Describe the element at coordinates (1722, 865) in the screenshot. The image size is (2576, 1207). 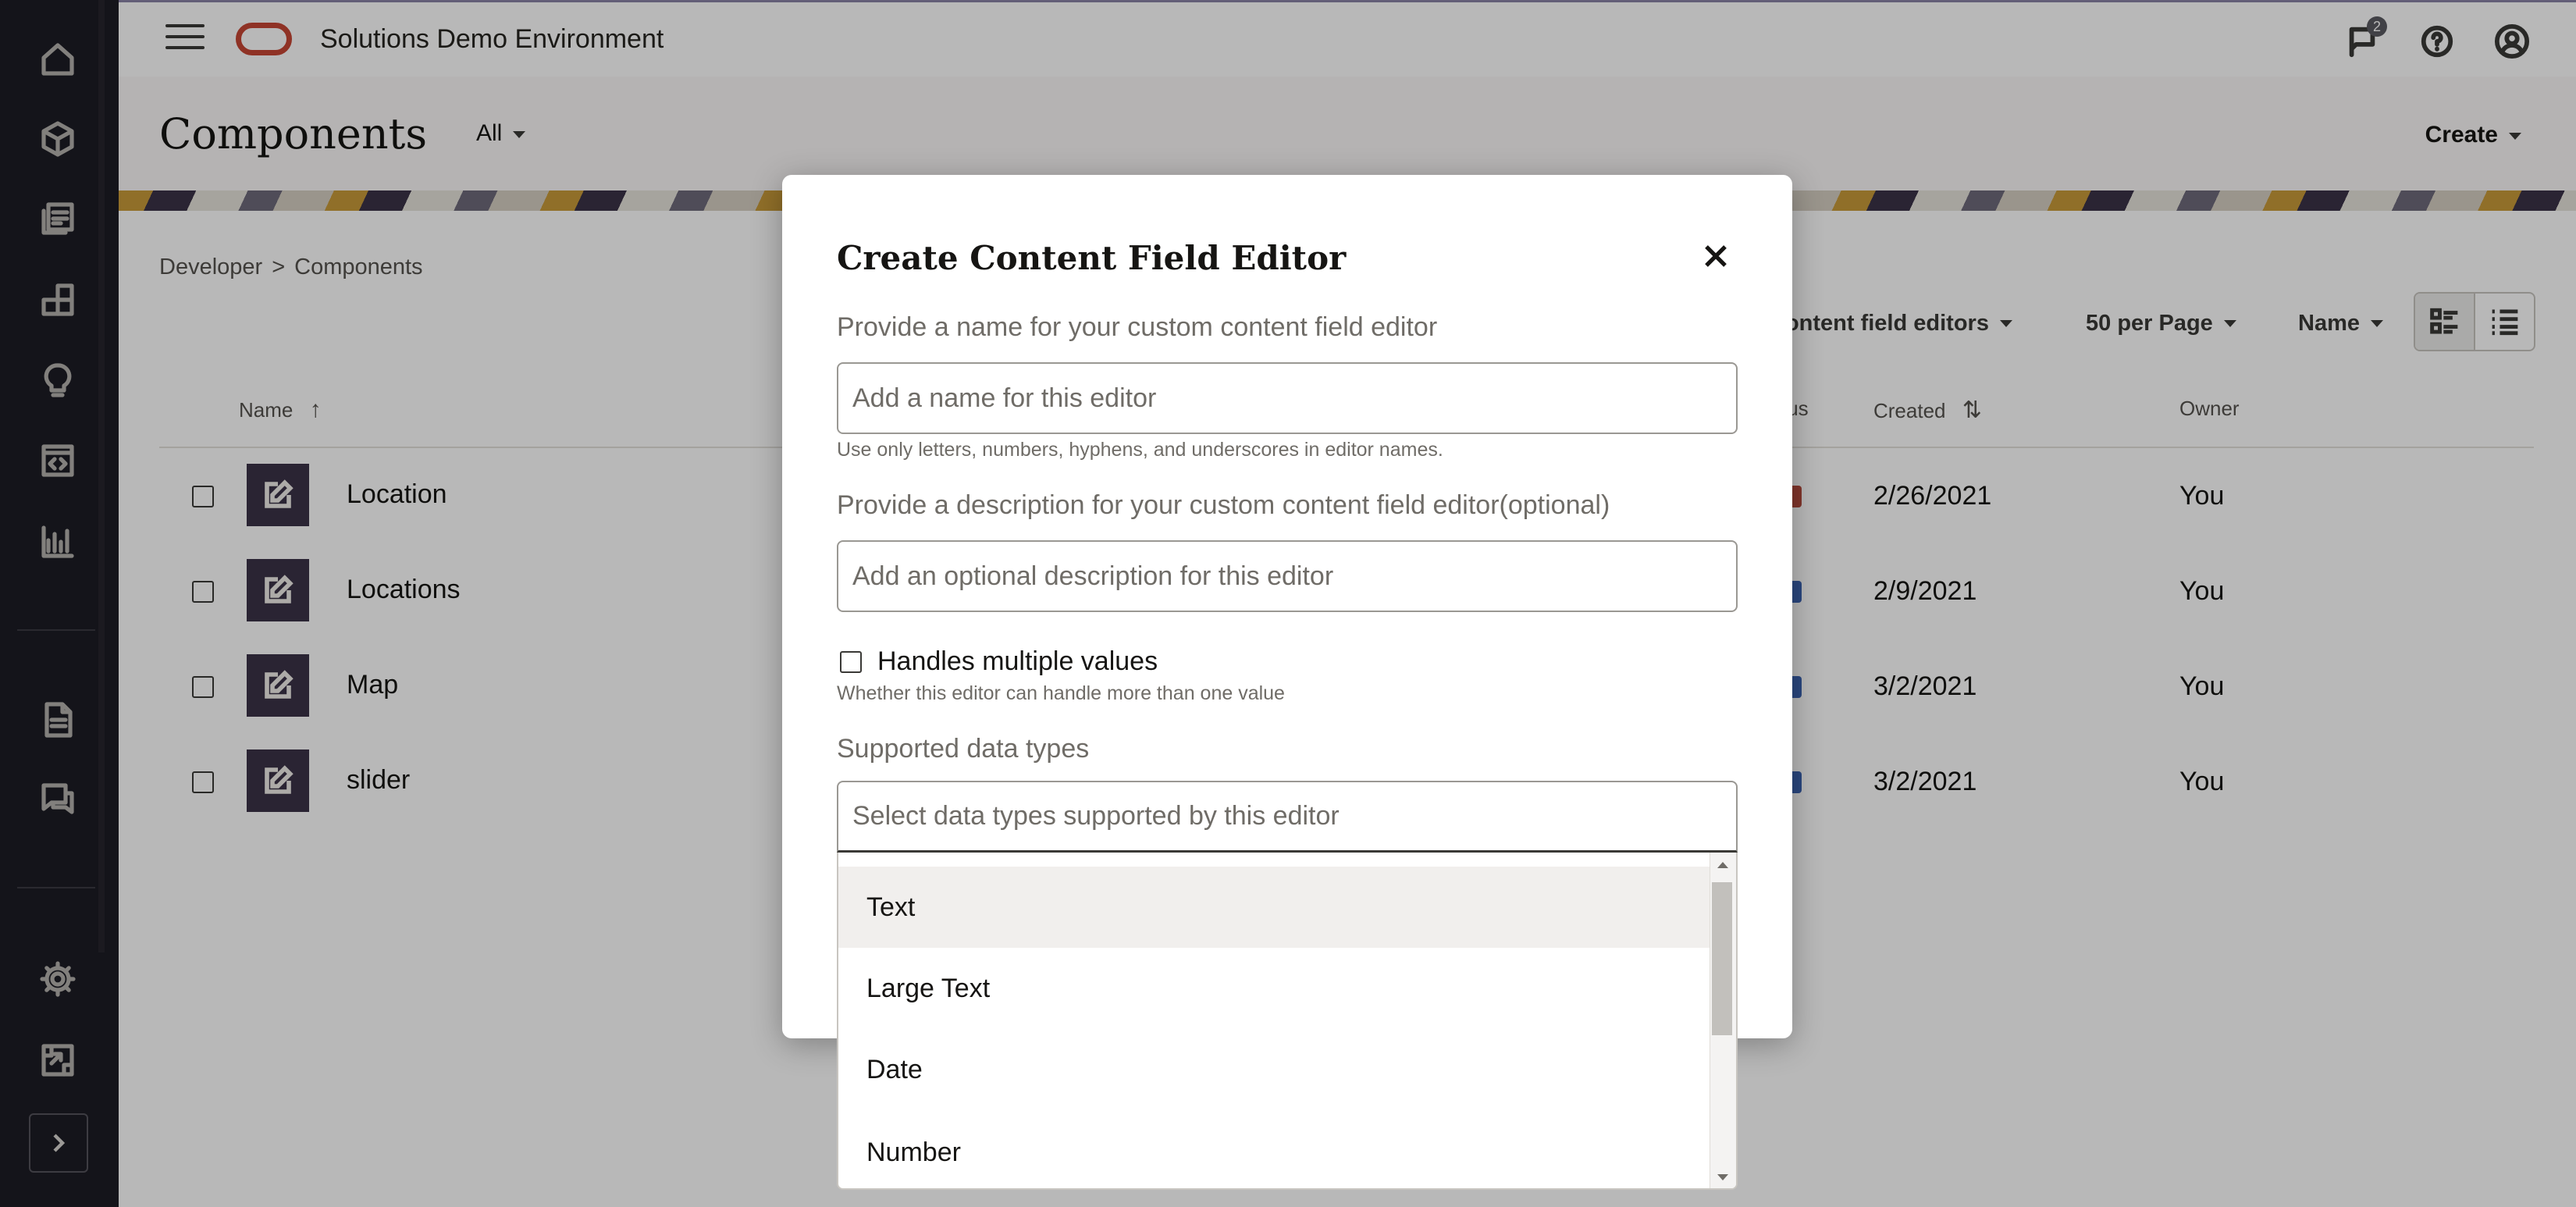
I see `scroll-up-arrow-icon` at that location.